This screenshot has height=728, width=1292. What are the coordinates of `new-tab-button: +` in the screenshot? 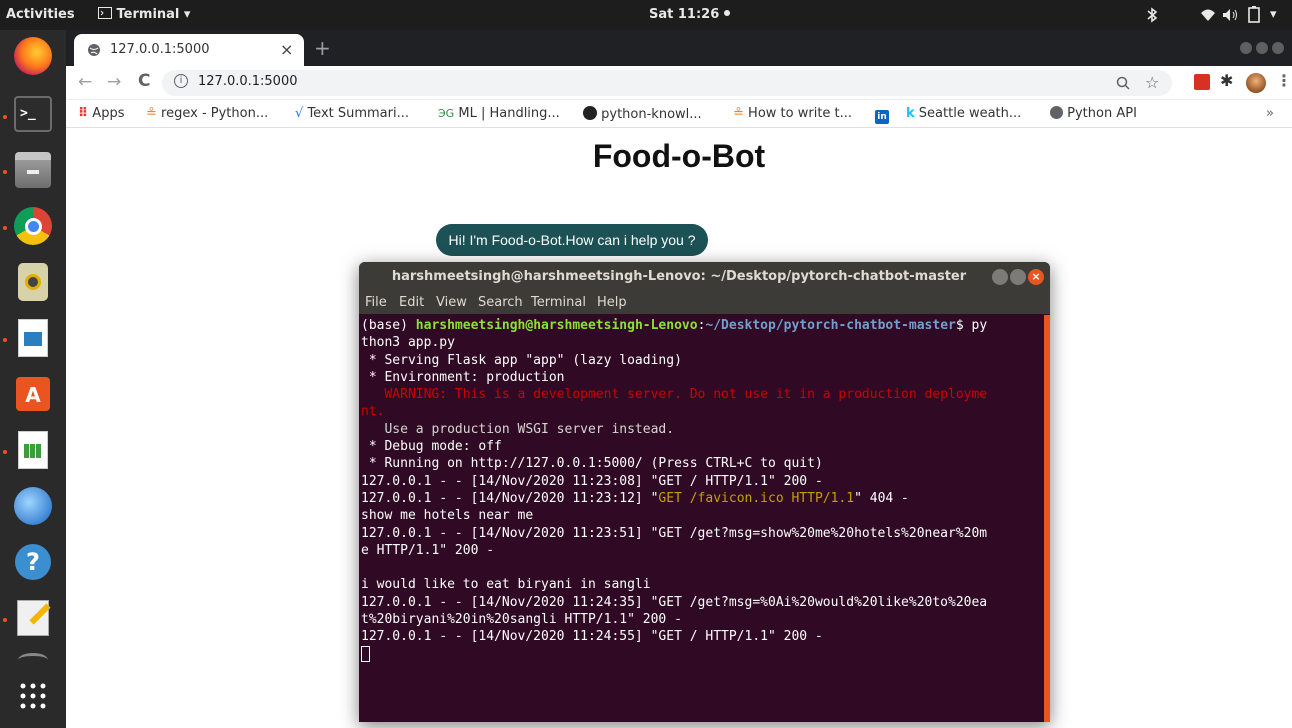 It's located at (322, 48).